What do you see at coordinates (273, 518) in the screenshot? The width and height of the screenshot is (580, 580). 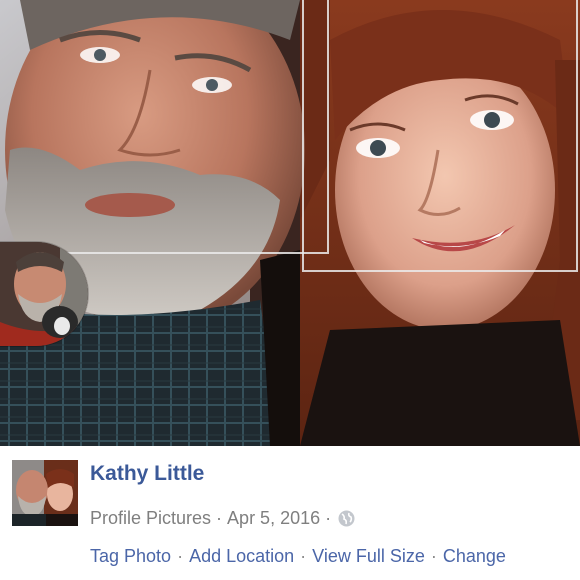 I see `post-date-link: Apr 5, 2016` at bounding box center [273, 518].